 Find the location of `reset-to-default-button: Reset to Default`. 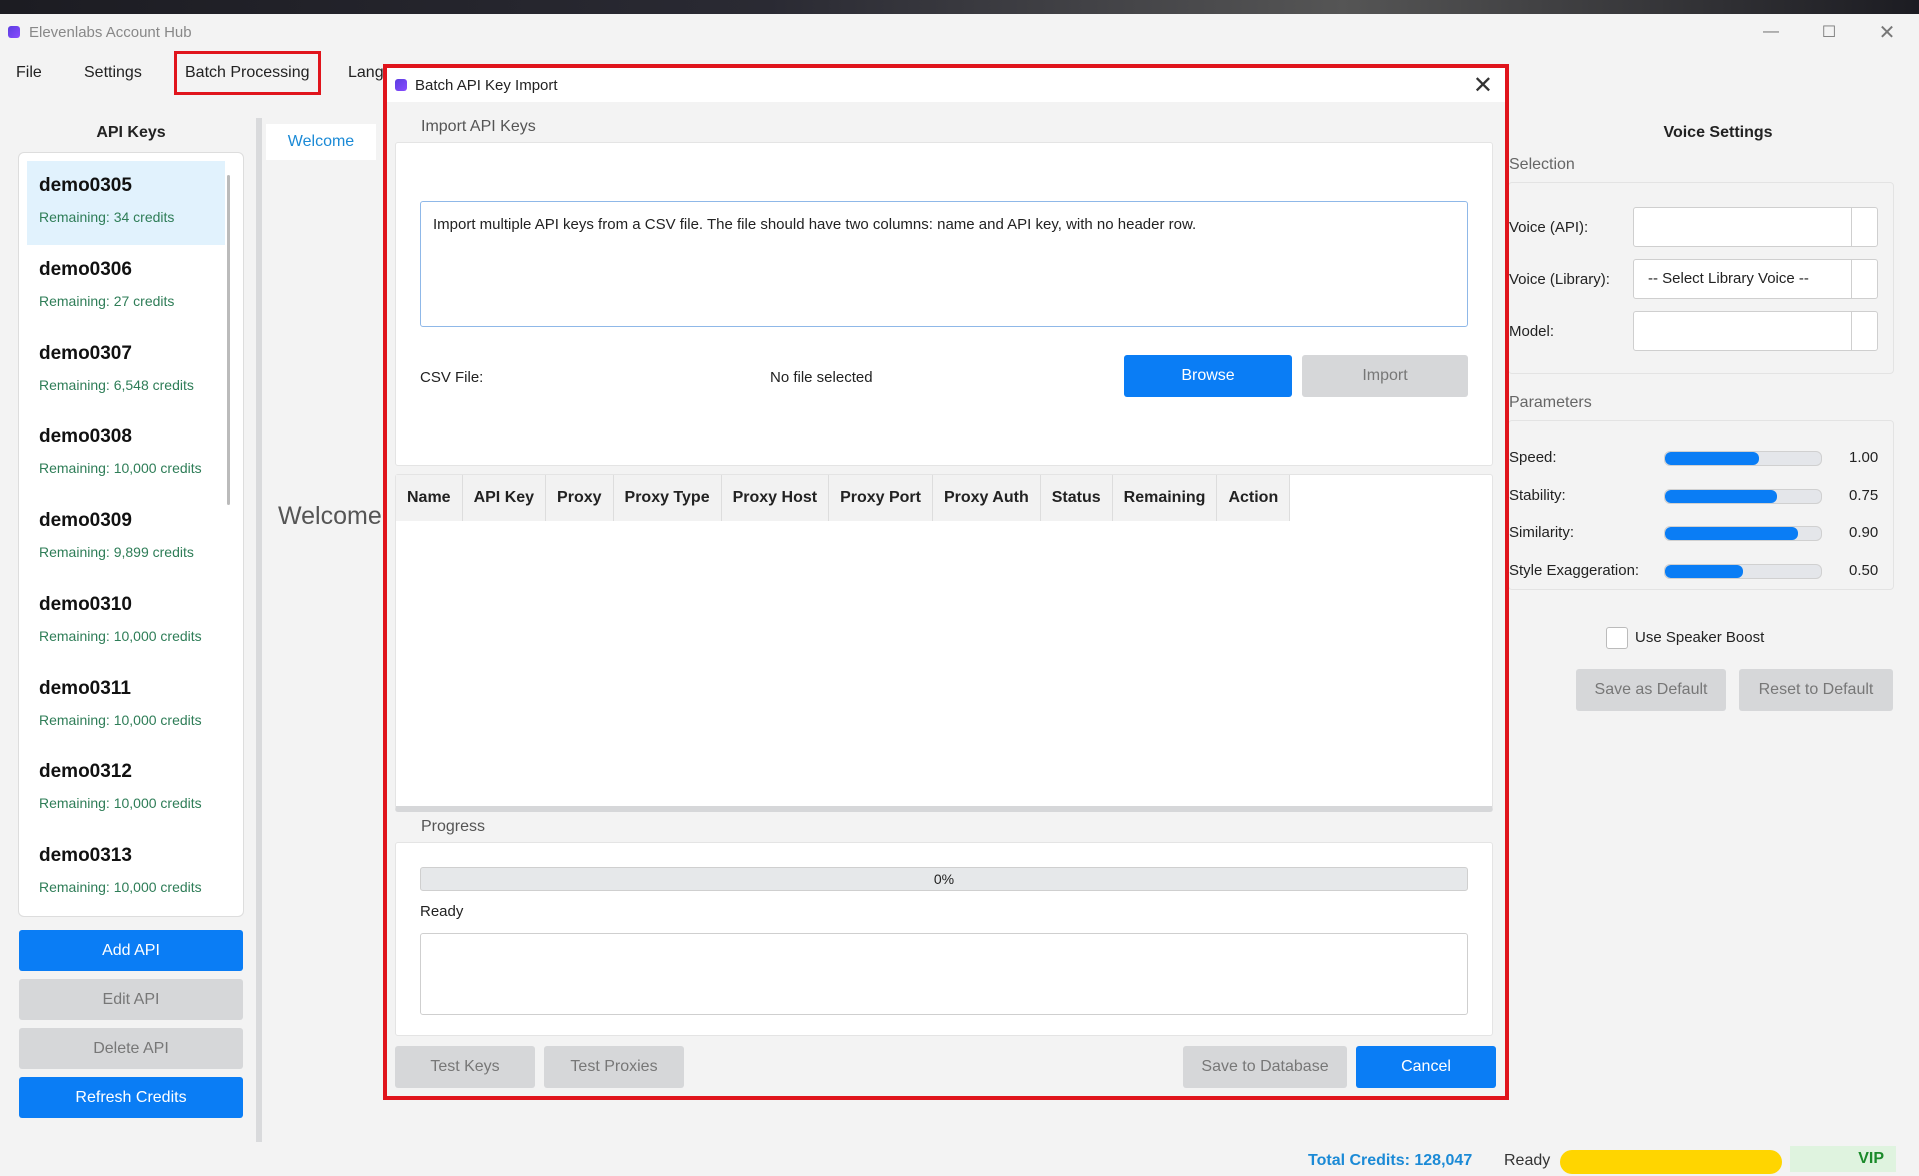

reset-to-default-button: Reset to Default is located at coordinates (1816, 690).